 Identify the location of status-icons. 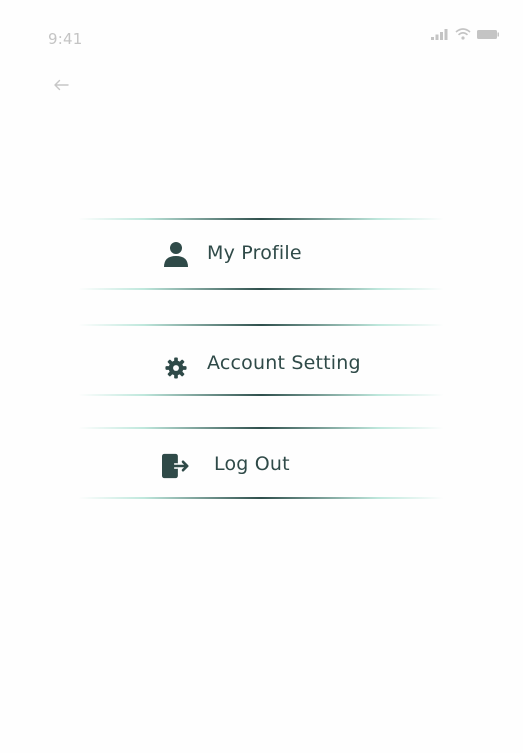
(465, 34).